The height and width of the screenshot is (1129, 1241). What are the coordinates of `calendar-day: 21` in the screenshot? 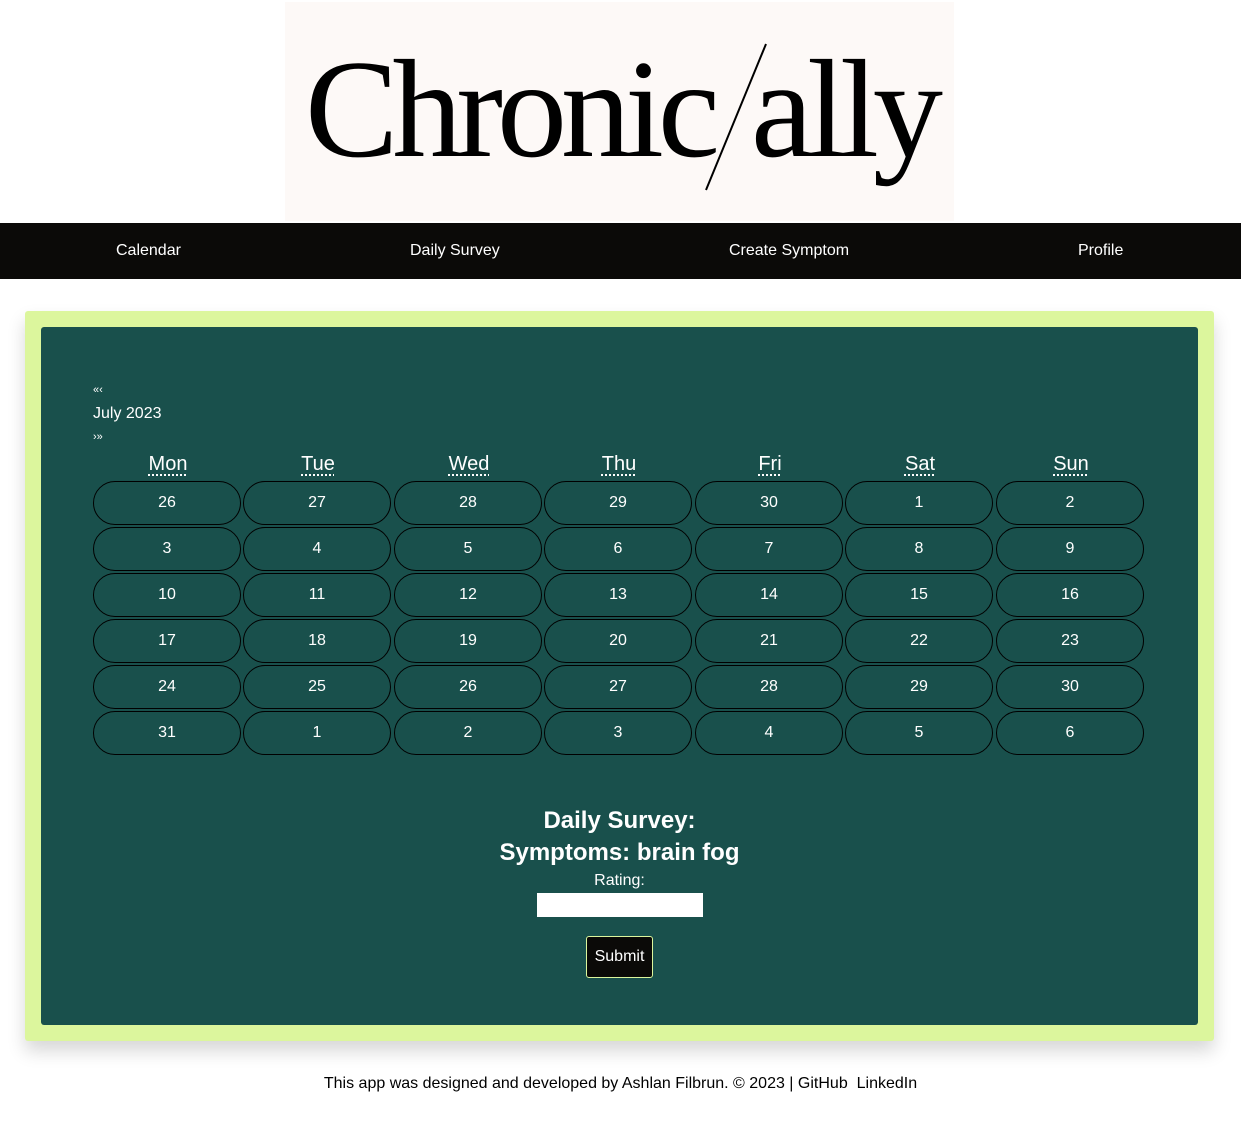 It's located at (769, 641).